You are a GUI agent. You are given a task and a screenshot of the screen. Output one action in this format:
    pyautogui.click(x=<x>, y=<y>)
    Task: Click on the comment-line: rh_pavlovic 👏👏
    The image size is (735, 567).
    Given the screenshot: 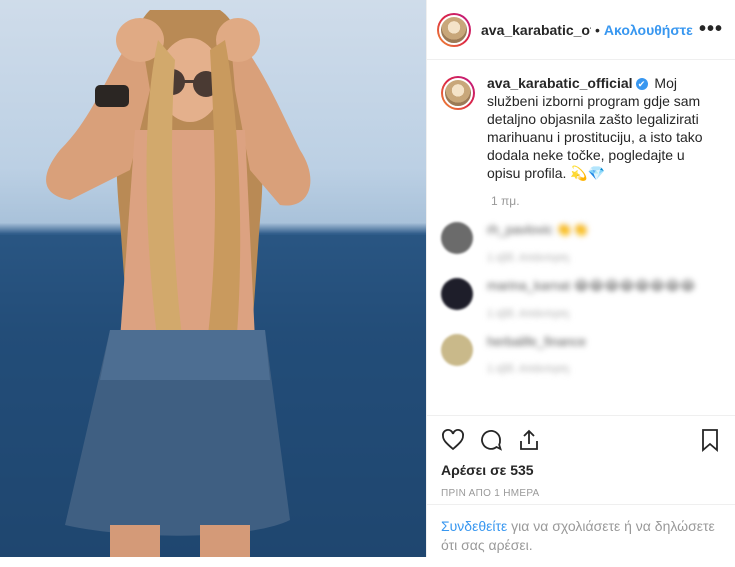 What is the action you would take?
    pyautogui.click(x=538, y=230)
    